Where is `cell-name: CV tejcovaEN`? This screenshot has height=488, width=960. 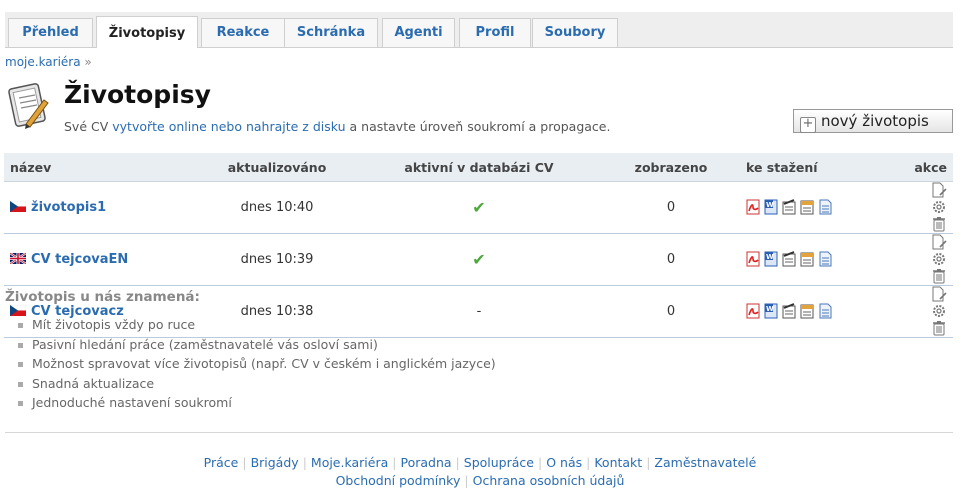 cell-name: CV tejcovaEN is located at coordinates (105, 259).